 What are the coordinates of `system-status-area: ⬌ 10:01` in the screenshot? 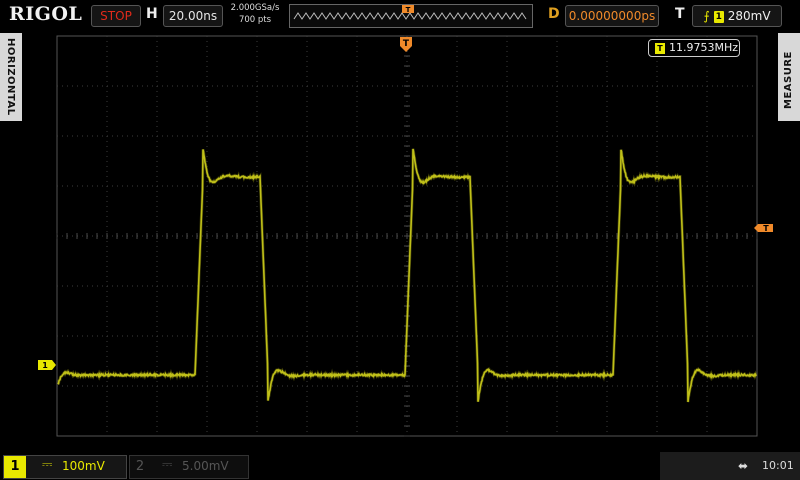 It's located at (730, 466).